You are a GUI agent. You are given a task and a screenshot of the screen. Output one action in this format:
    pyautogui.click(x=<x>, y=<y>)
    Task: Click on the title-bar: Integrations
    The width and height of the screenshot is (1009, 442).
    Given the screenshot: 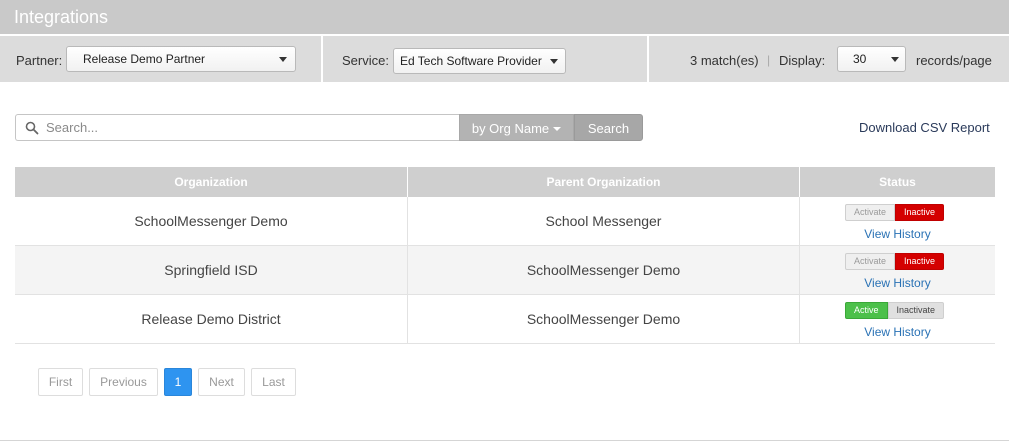 What is the action you would take?
    pyautogui.click(x=504, y=17)
    